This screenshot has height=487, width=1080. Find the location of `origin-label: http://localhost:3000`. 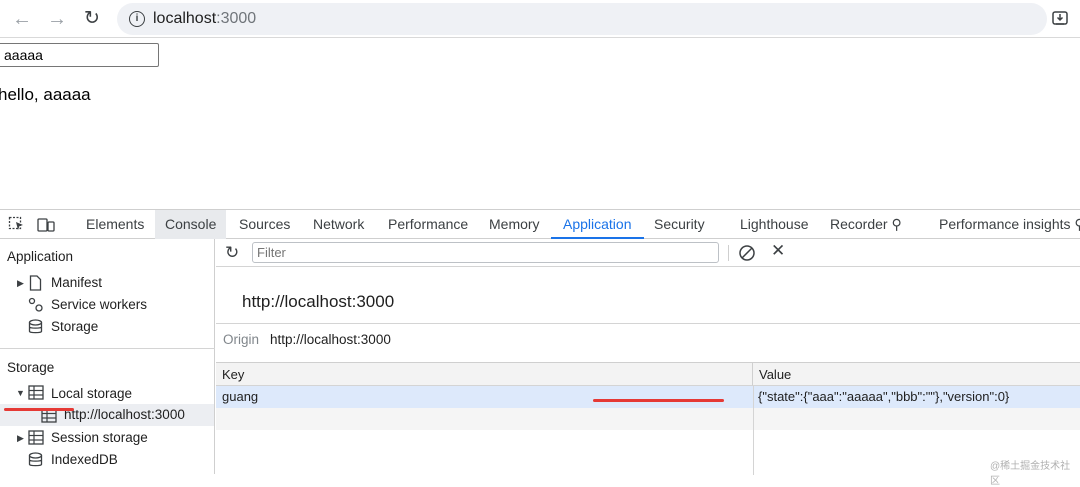

origin-label: http://localhost:3000 is located at coordinates (124, 414).